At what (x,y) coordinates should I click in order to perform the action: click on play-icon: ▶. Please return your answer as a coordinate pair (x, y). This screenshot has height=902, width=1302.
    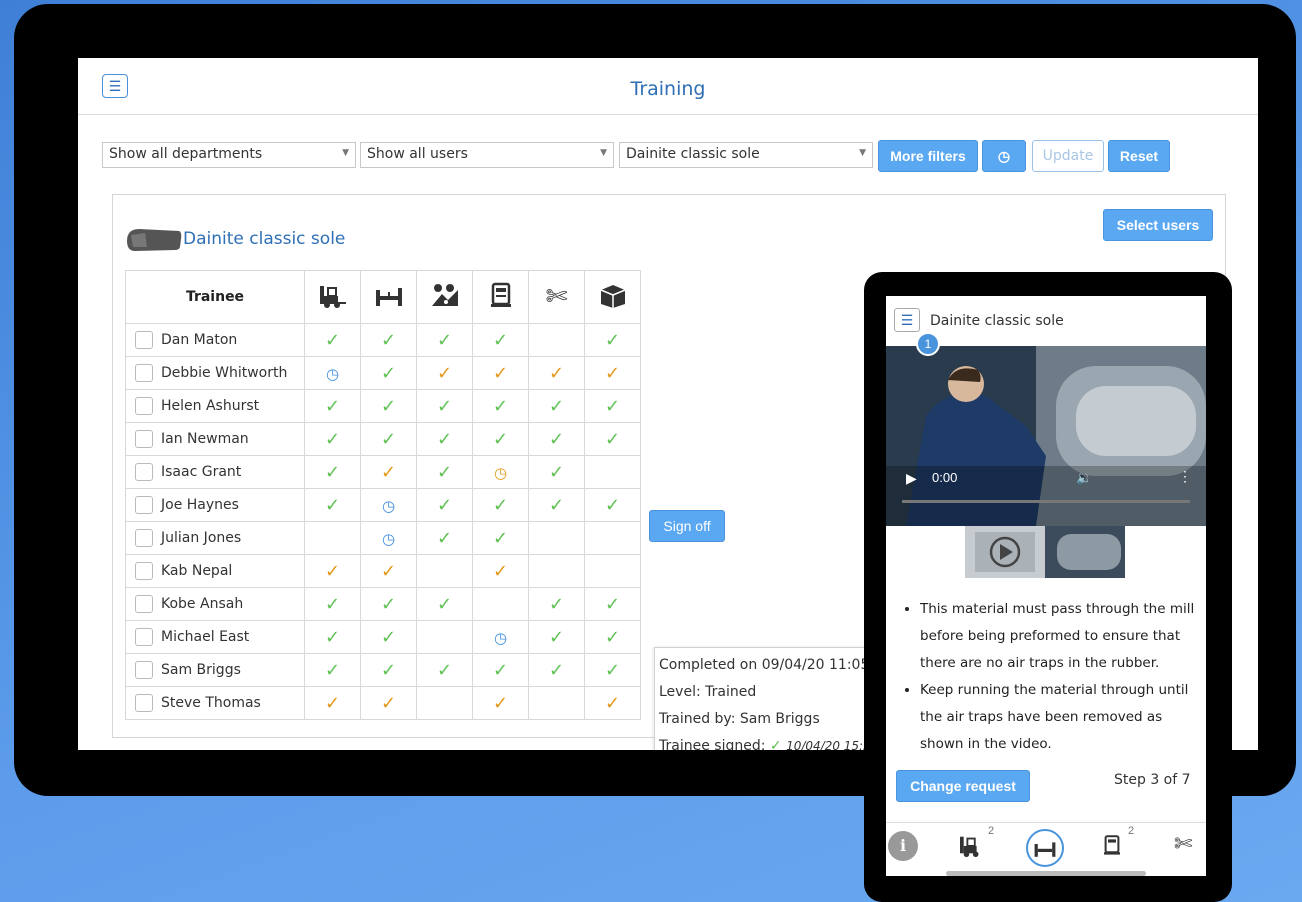
    Looking at the image, I should click on (911, 478).